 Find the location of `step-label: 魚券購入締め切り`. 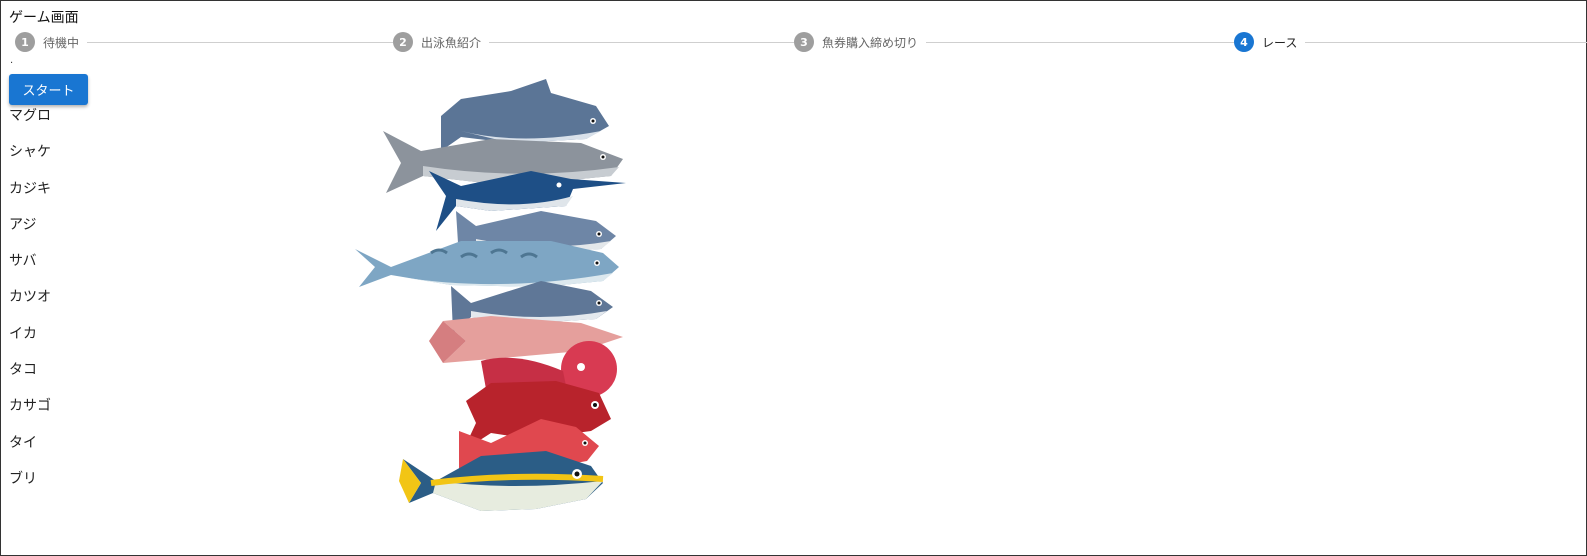

step-label: 魚券購入締め切り is located at coordinates (870, 42).